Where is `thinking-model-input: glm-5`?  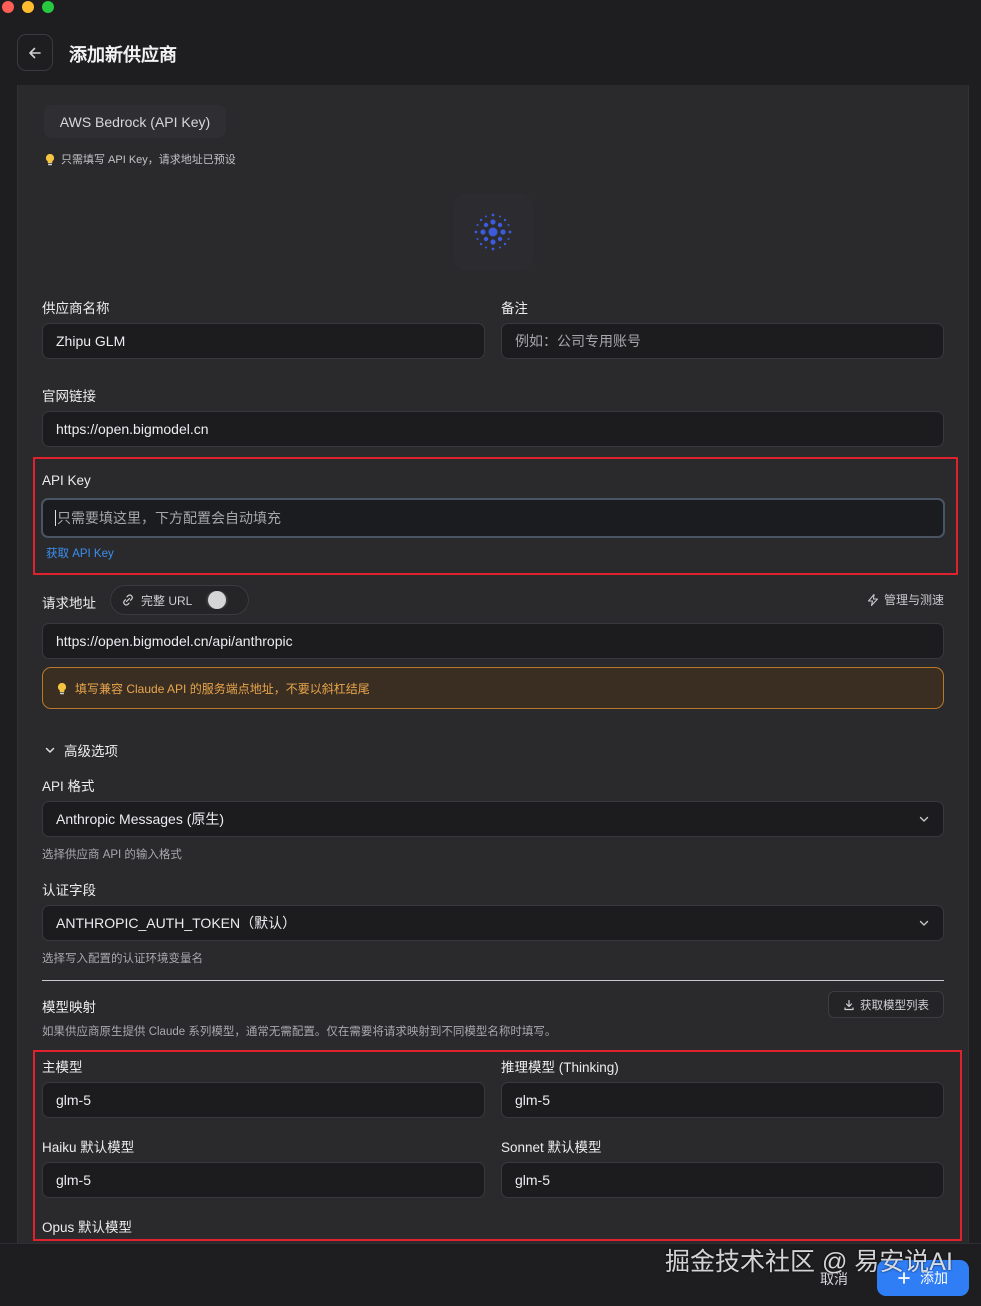 thinking-model-input: glm-5 is located at coordinates (722, 1100).